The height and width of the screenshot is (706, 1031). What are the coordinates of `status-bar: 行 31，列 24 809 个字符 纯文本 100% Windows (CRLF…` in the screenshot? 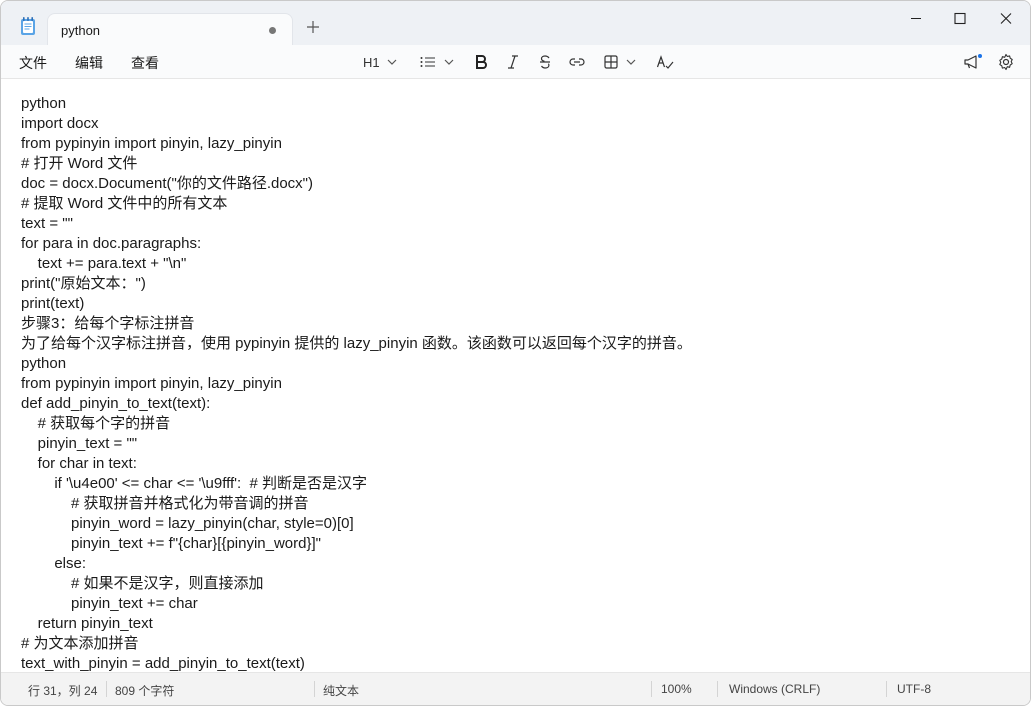 It's located at (515, 688).